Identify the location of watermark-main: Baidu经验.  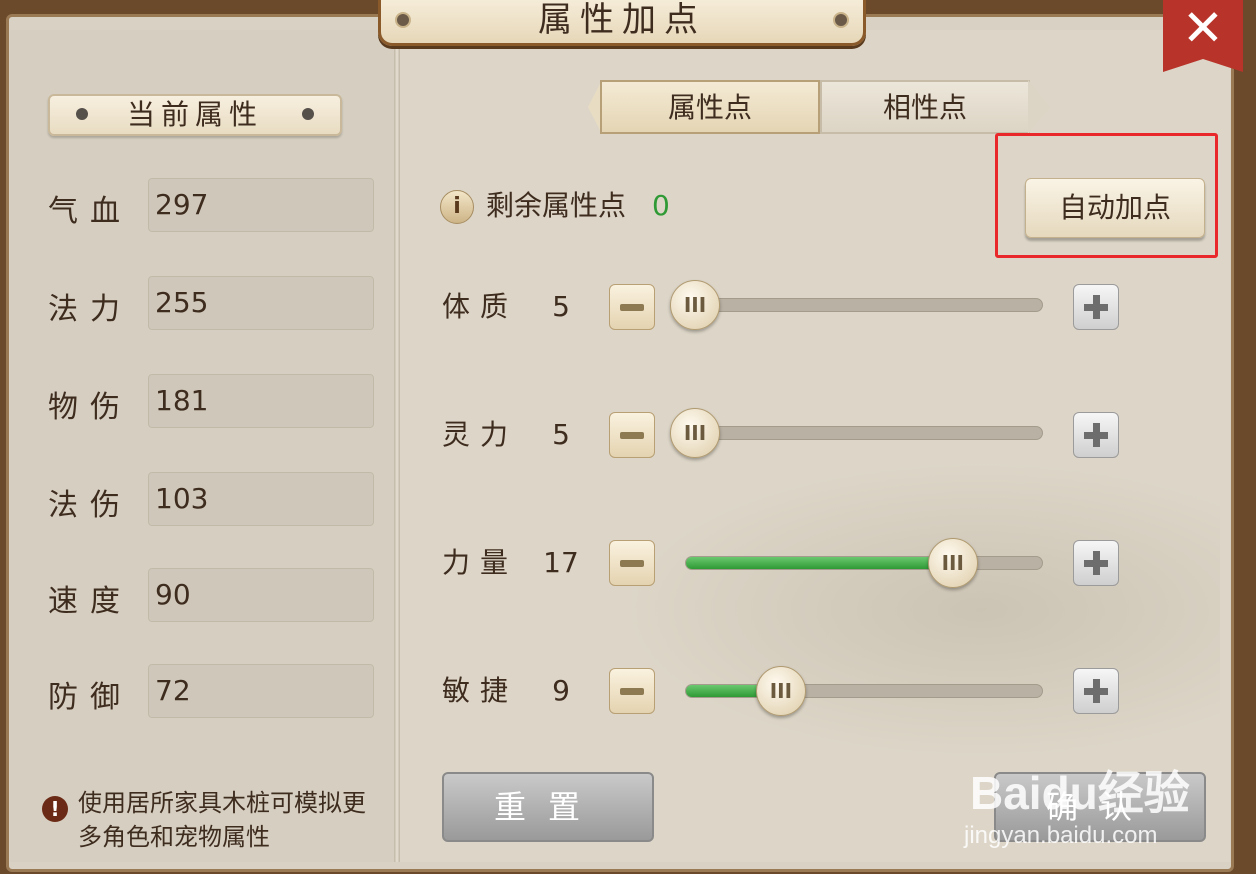
(1080, 793).